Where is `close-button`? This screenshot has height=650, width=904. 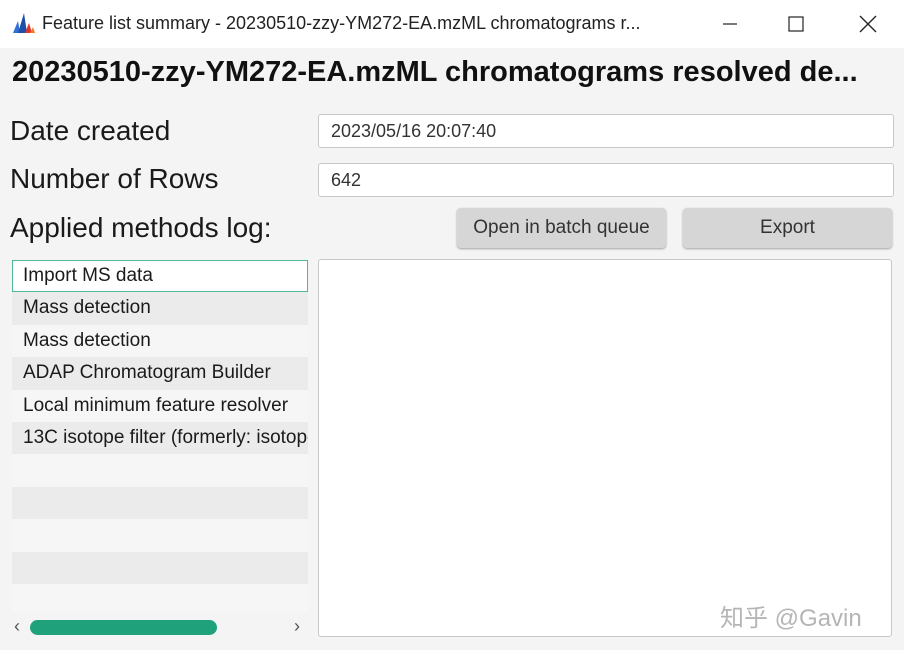
close-button is located at coordinates (868, 24).